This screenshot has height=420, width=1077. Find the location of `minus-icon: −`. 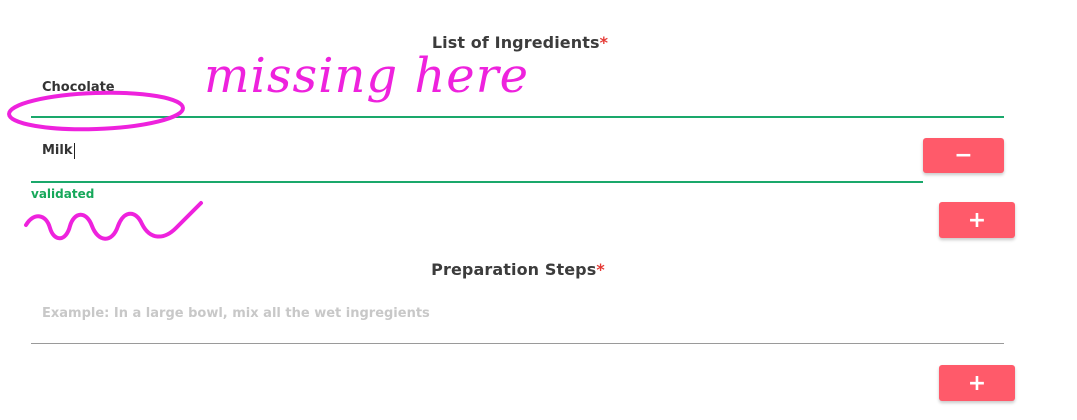

minus-icon: − is located at coordinates (963, 155).